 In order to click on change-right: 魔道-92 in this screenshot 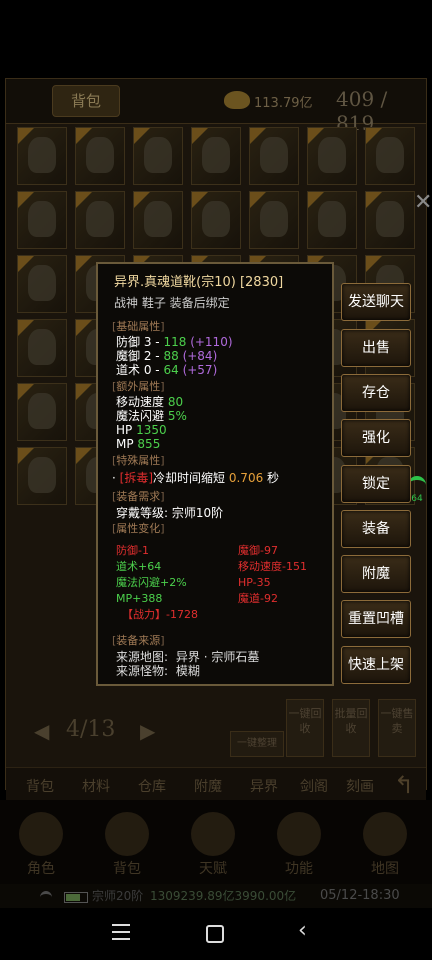, I will do `click(258, 598)`.